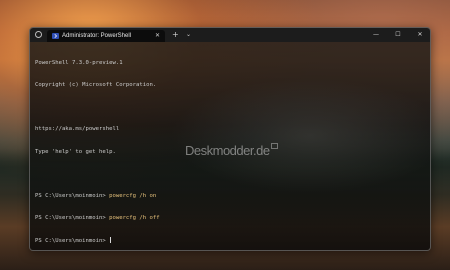 Image resolution: width=450 pixels, height=270 pixels. I want to click on prompt-line: PS C:\Users\moinmoin> powercfg /h on, so click(97, 196).